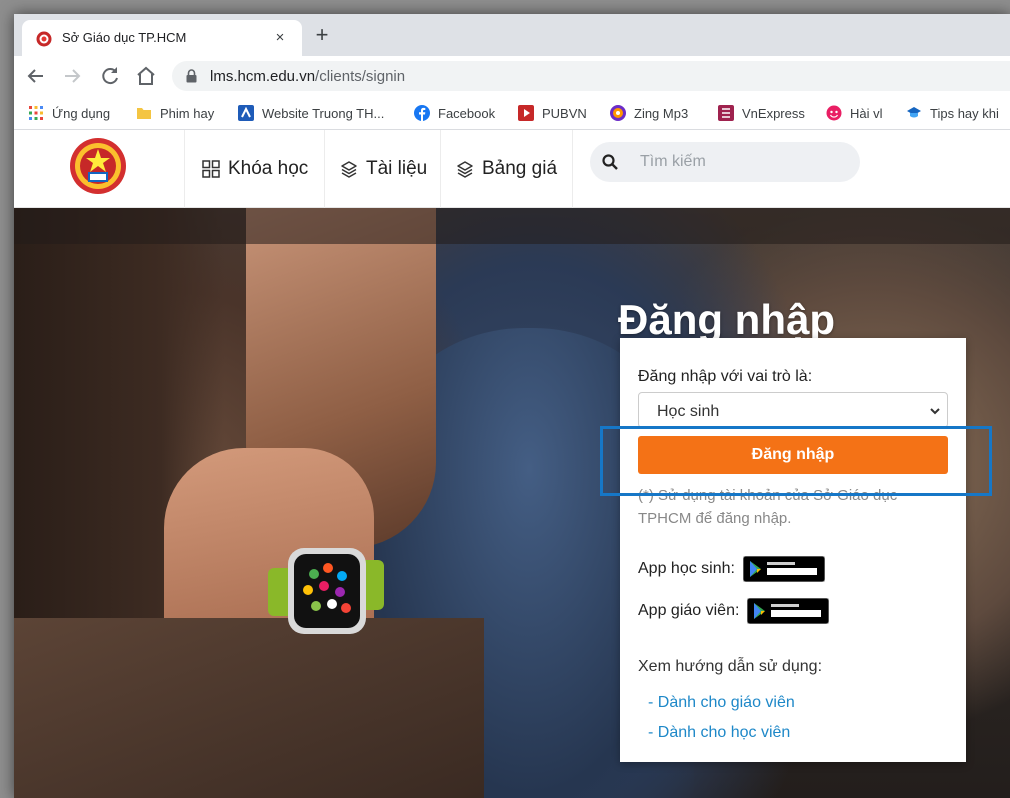 The image size is (1010, 798). What do you see at coordinates (146, 76) in the screenshot?
I see `home-icon` at bounding box center [146, 76].